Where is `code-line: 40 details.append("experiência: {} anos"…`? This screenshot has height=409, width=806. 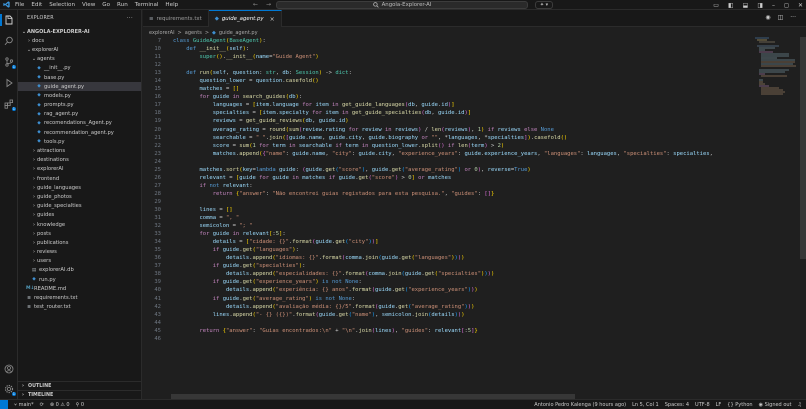
code-line: 40 details.append("experiência: {} anos"… is located at coordinates (474, 290).